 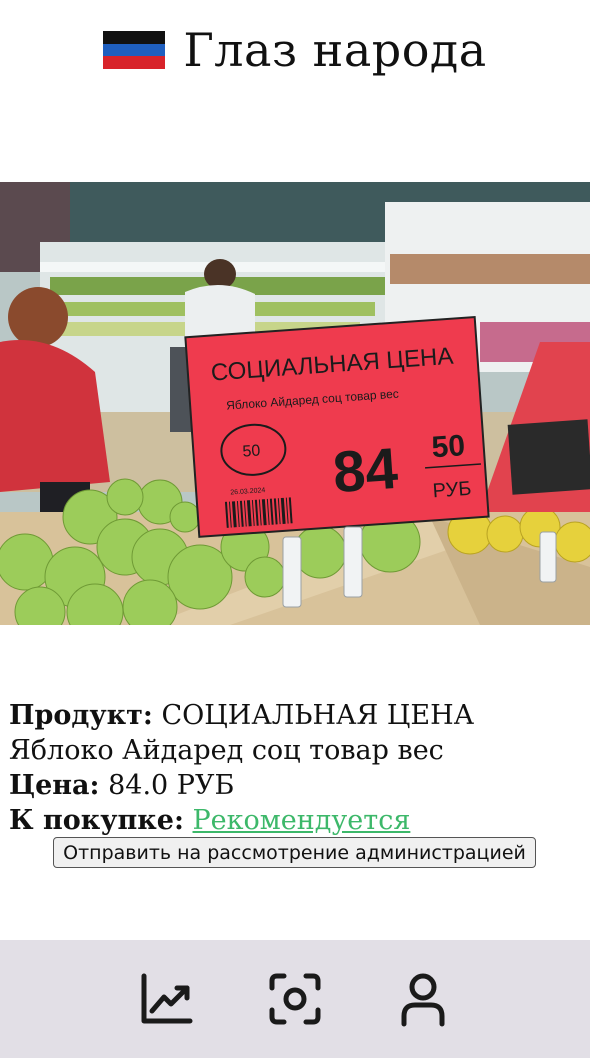 I want to click on purchase-label: К покупке:, so click(x=96, y=820).